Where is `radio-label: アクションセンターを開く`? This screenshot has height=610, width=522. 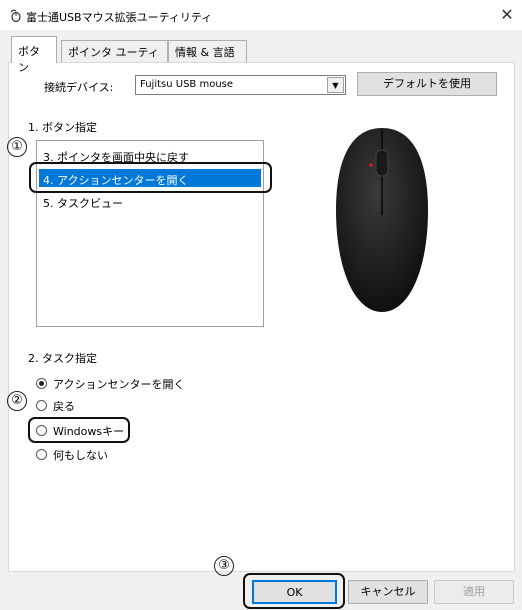 radio-label: アクションセンターを開く is located at coordinates (119, 384).